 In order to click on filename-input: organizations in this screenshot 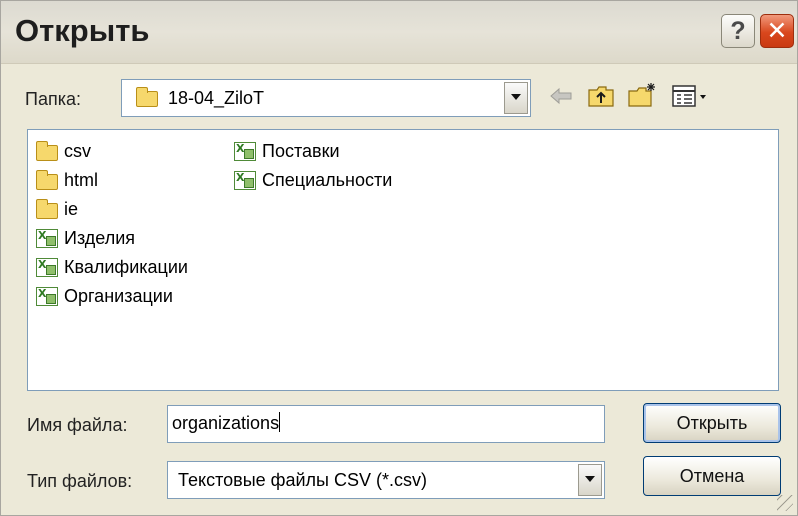, I will do `click(386, 424)`.